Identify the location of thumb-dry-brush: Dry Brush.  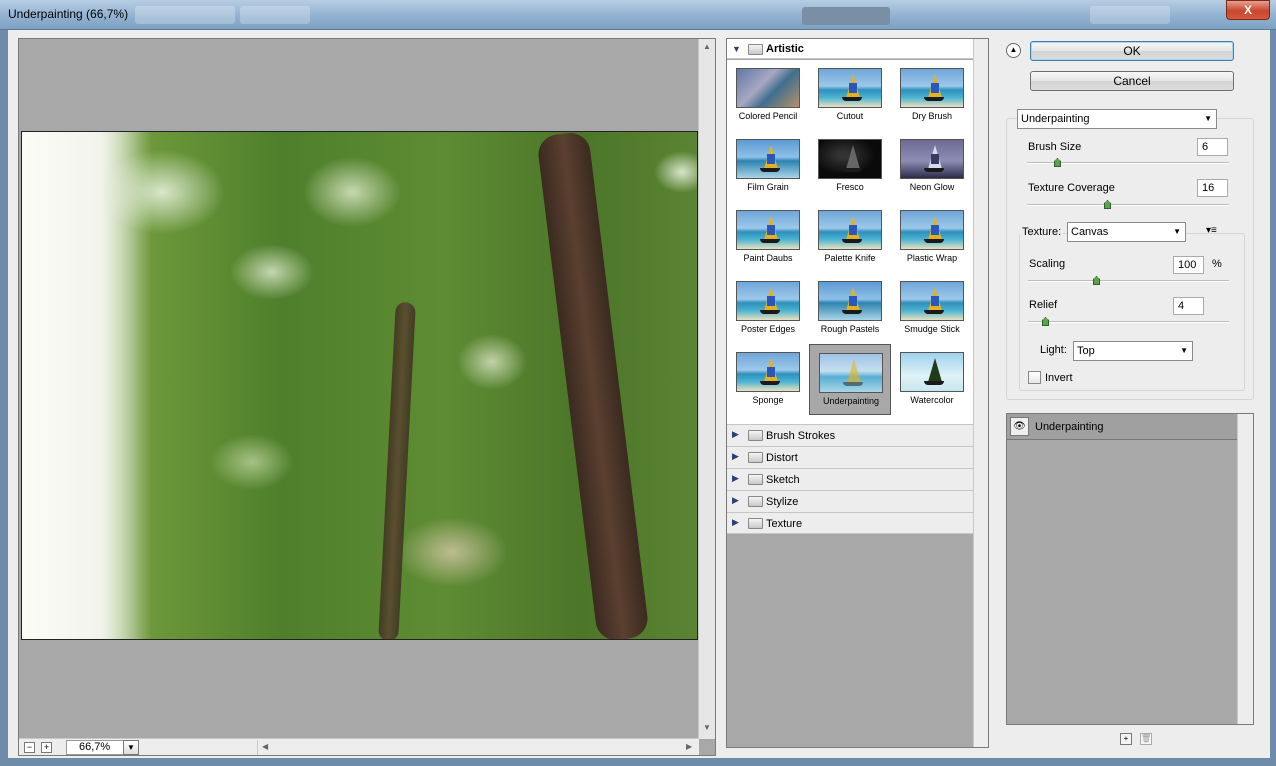
(932, 95).